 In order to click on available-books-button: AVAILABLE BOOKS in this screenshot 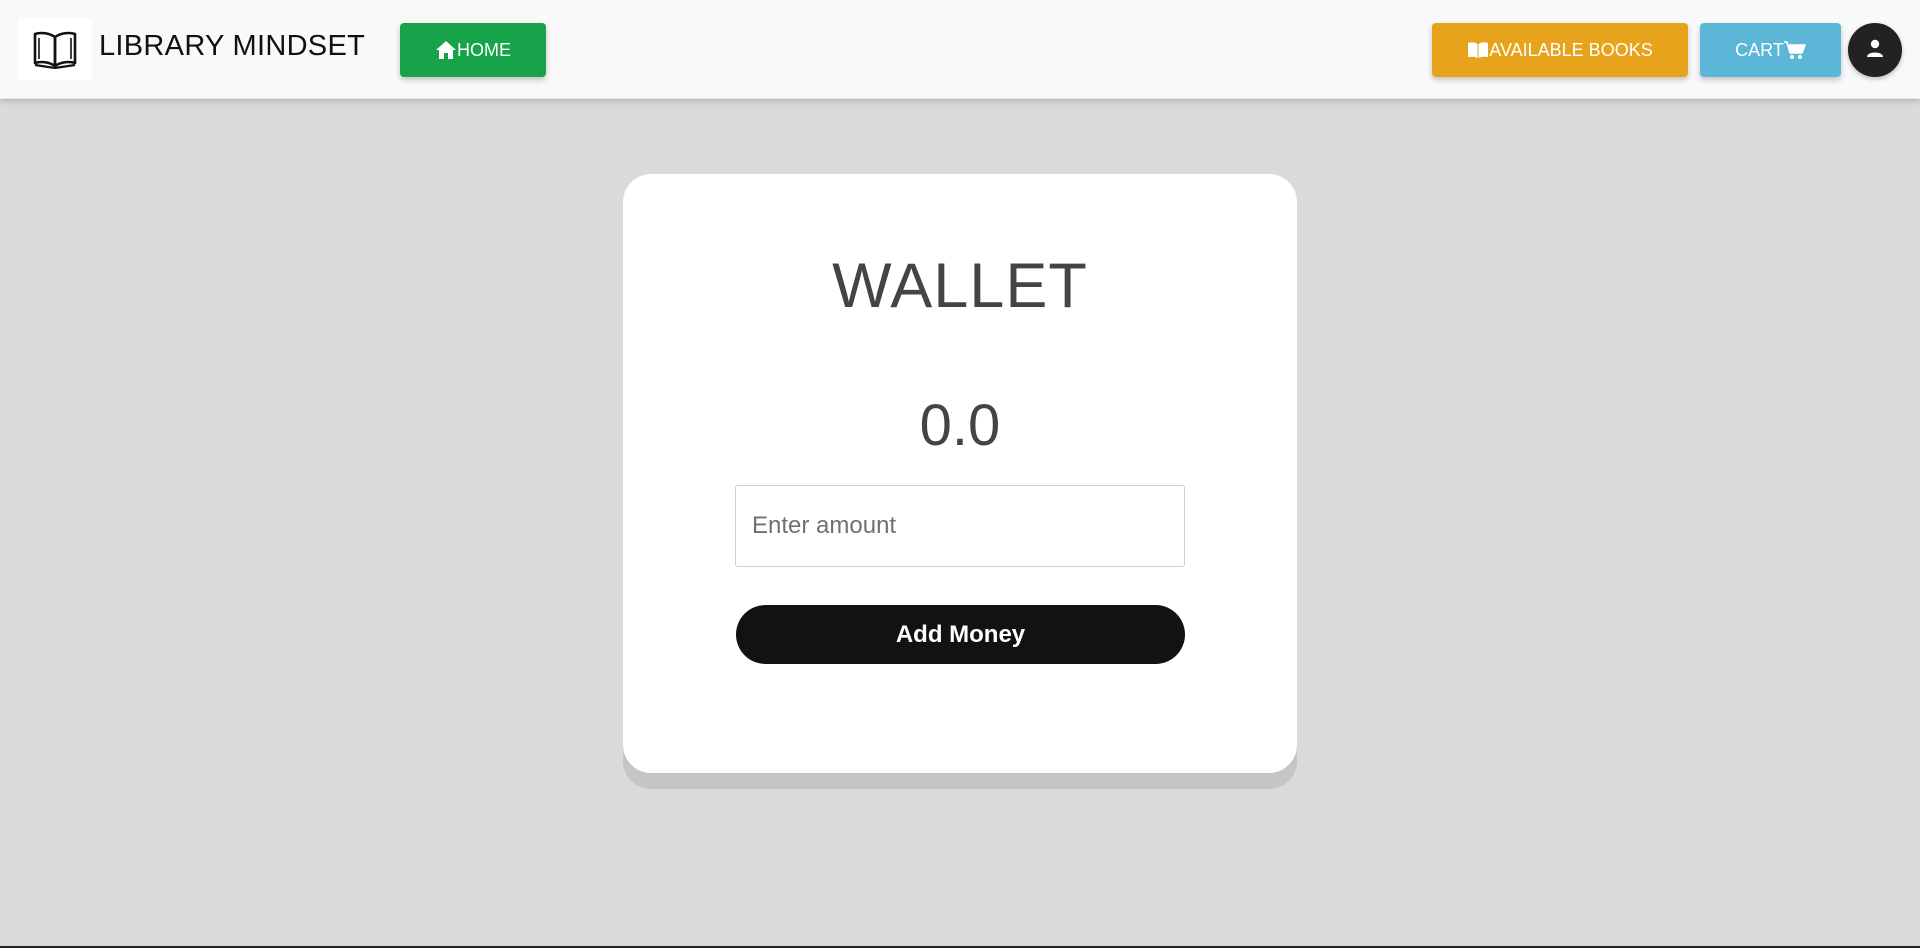, I will do `click(1560, 50)`.